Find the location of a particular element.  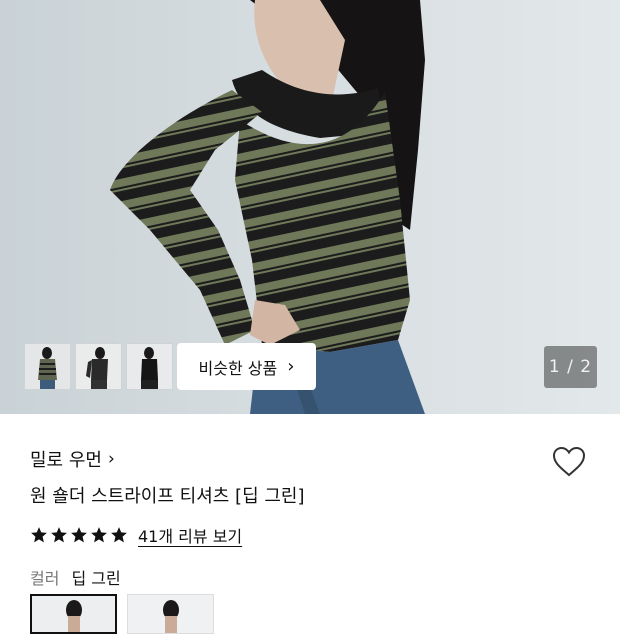

color-swatch-list is located at coordinates (122, 614).